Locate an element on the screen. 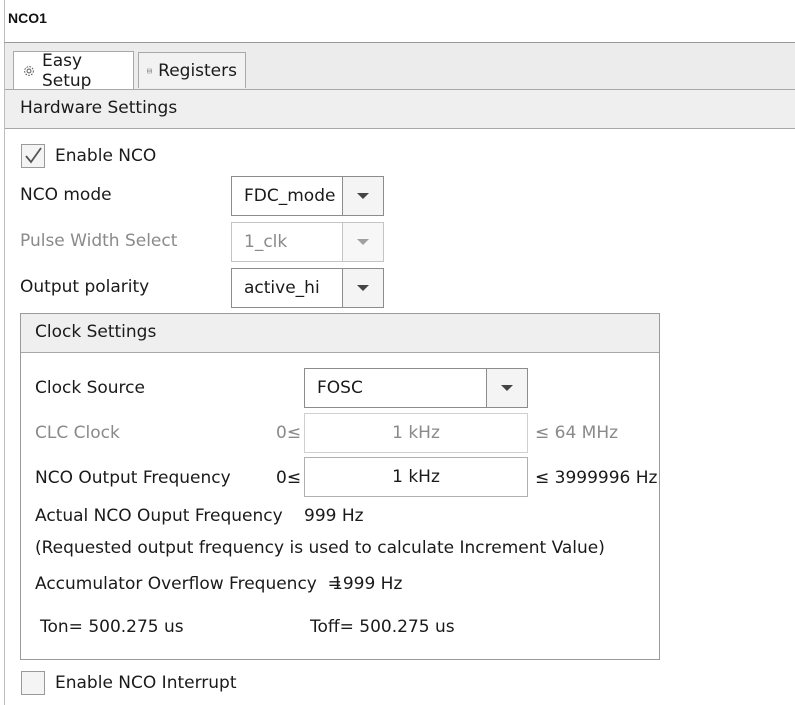  toff-value: Toff= 500.275 us is located at coordinates (382, 627).